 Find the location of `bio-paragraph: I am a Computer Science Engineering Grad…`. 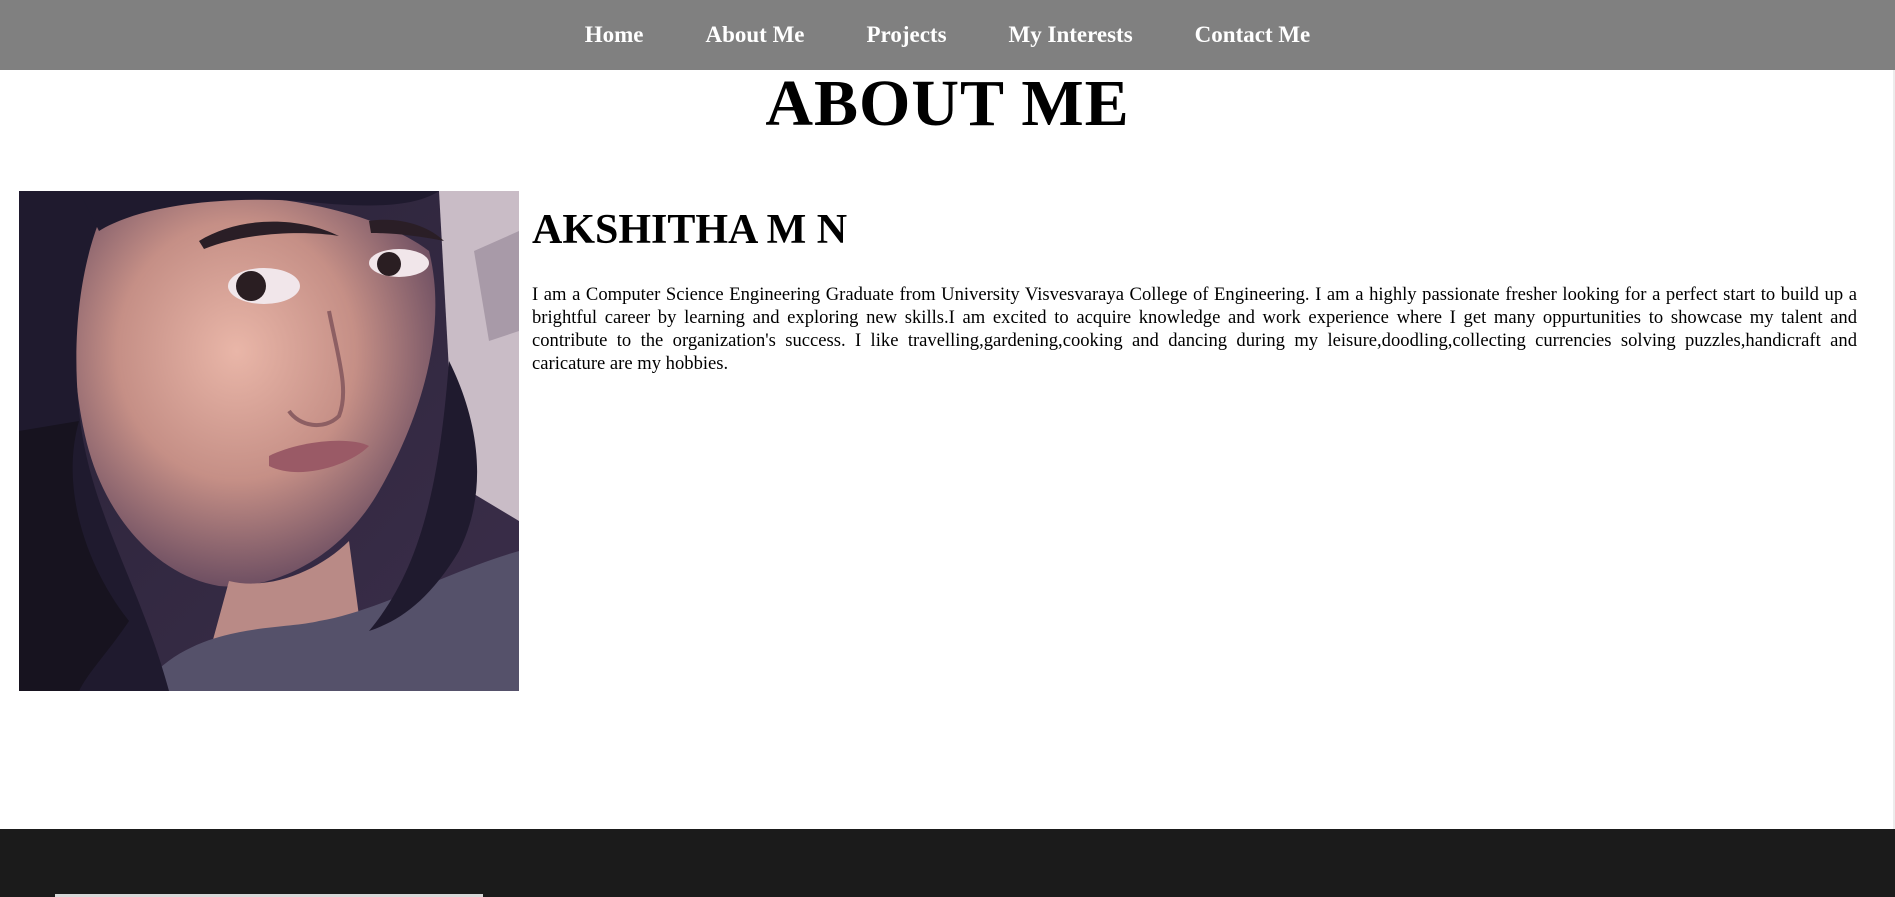

bio-paragraph: I am a Computer Science Engineering Grad… is located at coordinates (1194, 329).